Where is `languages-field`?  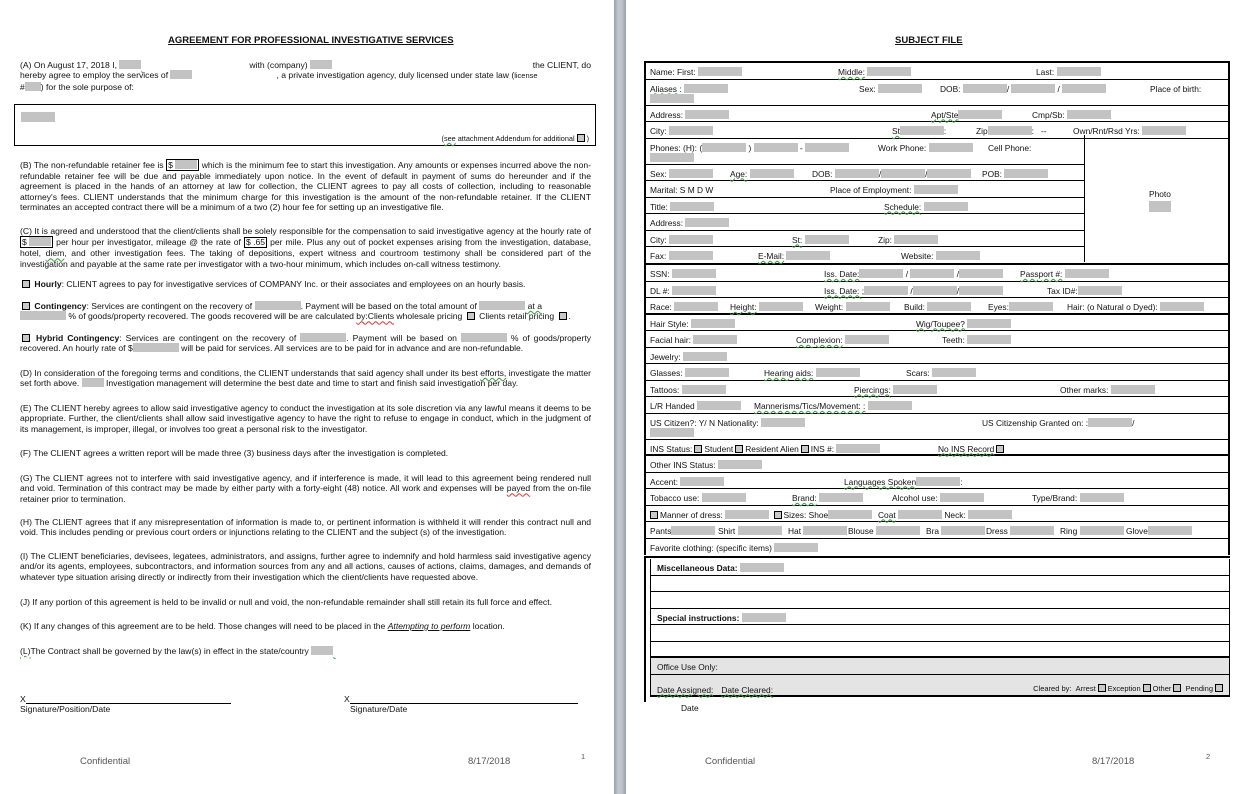 languages-field is located at coordinates (938, 481).